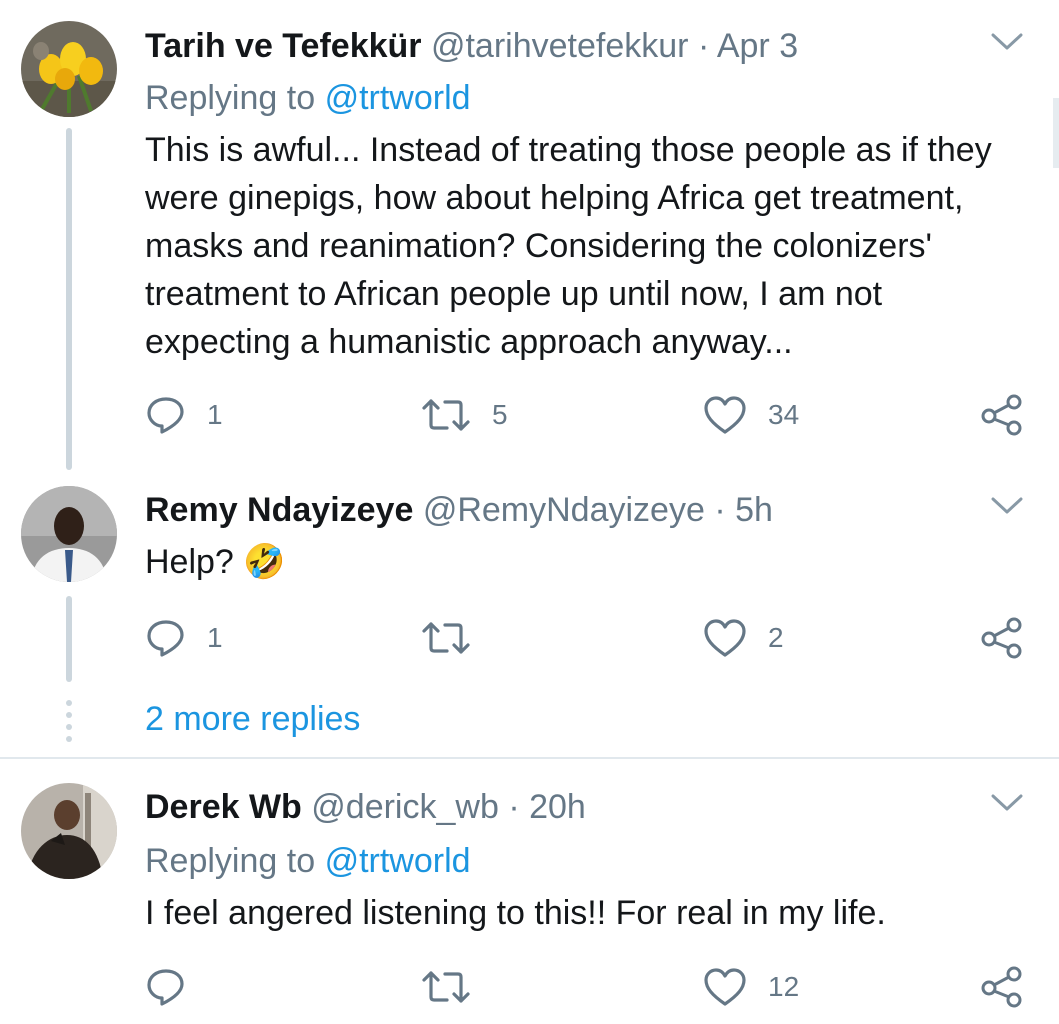 Image resolution: width=1059 pixels, height=1024 pixels. Describe the element at coordinates (223, 807) in the screenshot. I see `display-name: Derek Wb` at that location.